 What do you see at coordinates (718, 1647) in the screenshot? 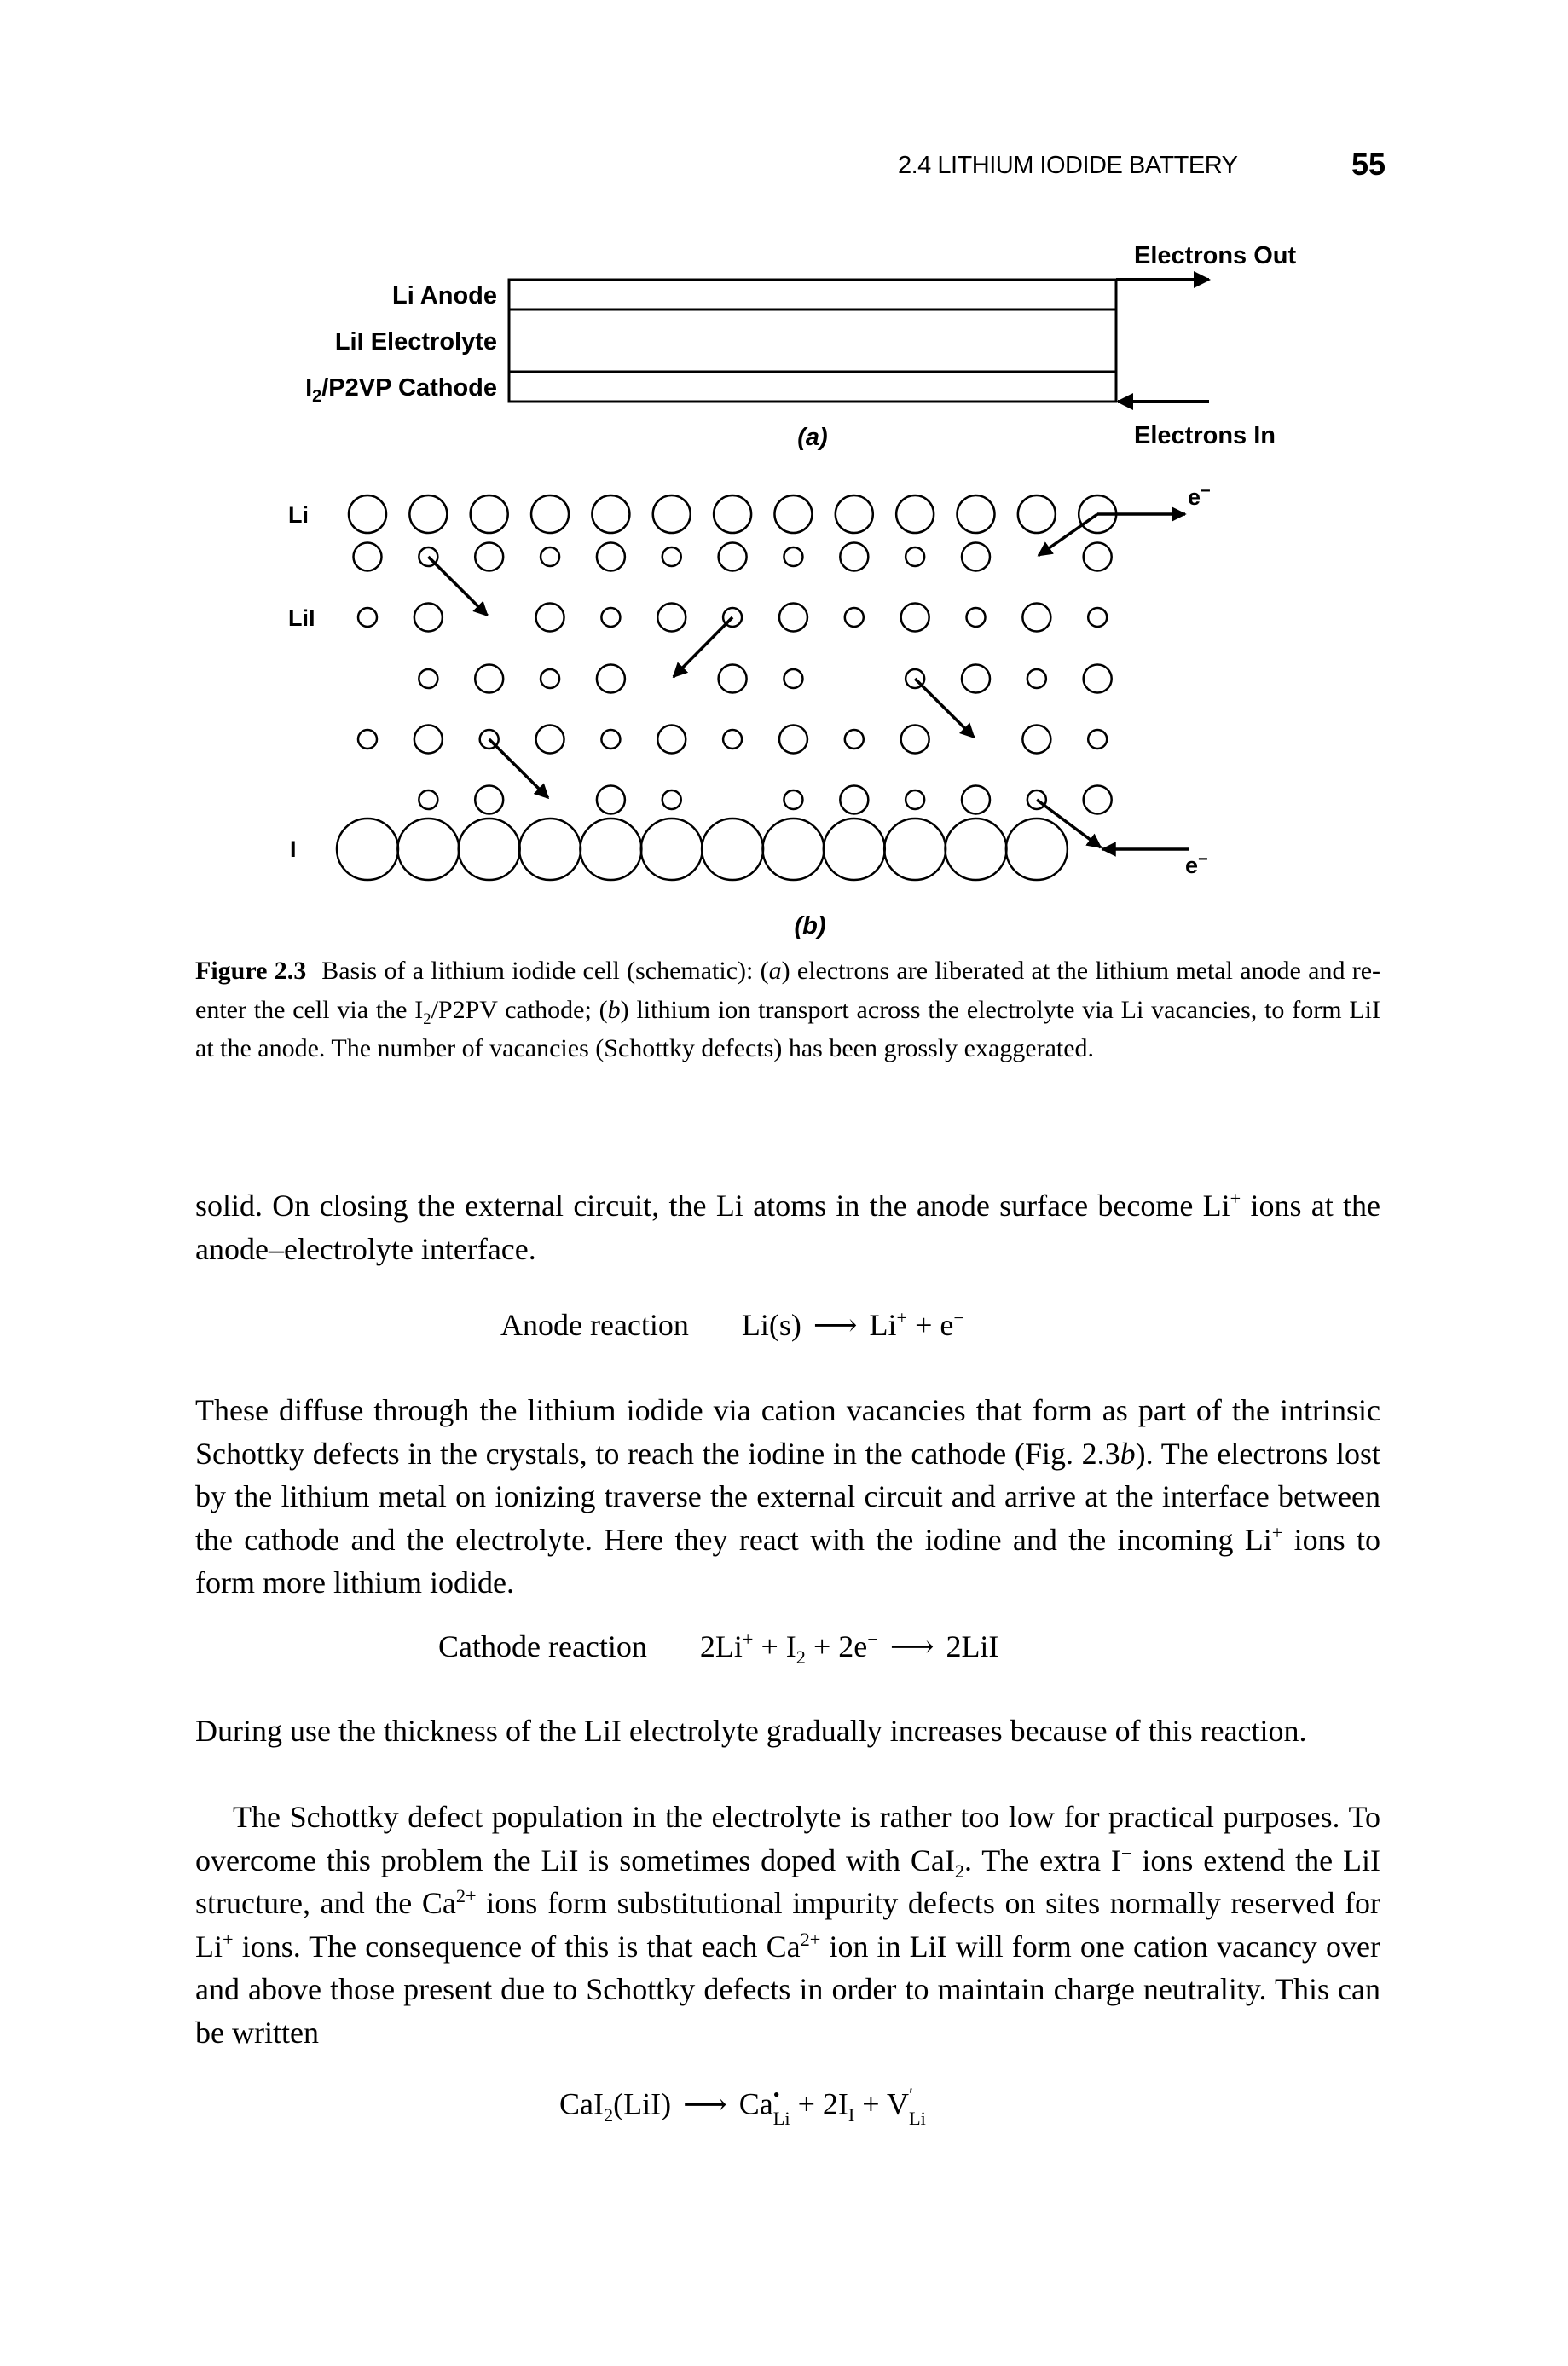
I see `cathode-reaction-equation: Cathode reaction 2Li+ + I2 + 2e− ⟶ 2LiI` at bounding box center [718, 1647].